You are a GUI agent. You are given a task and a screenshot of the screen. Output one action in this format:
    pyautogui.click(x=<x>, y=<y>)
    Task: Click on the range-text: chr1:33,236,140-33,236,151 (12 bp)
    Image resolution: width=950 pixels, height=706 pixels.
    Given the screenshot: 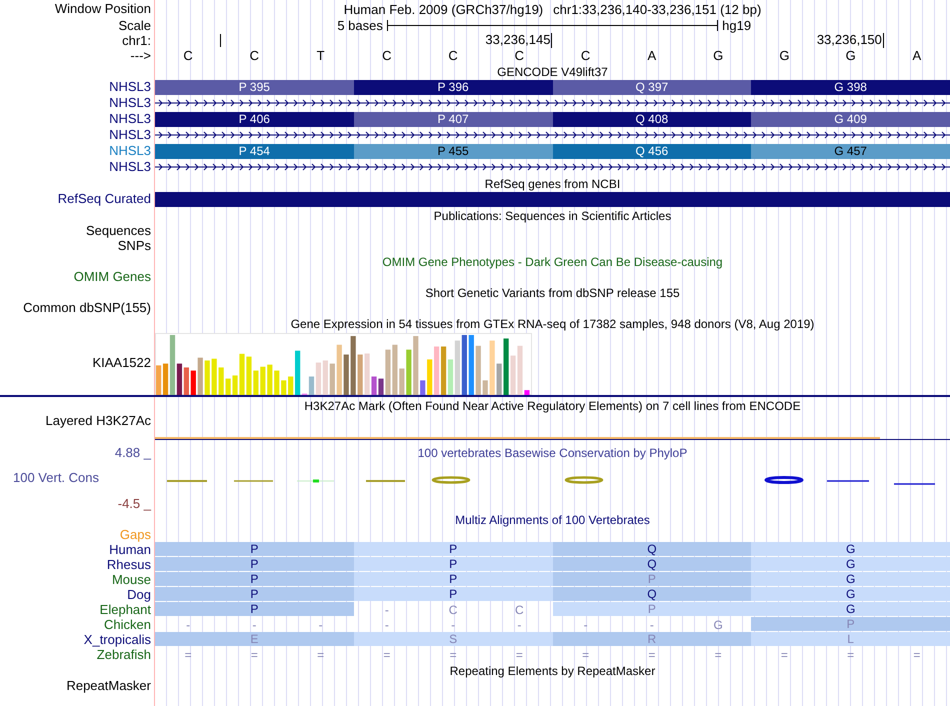 What is the action you would take?
    pyautogui.click(x=657, y=9)
    